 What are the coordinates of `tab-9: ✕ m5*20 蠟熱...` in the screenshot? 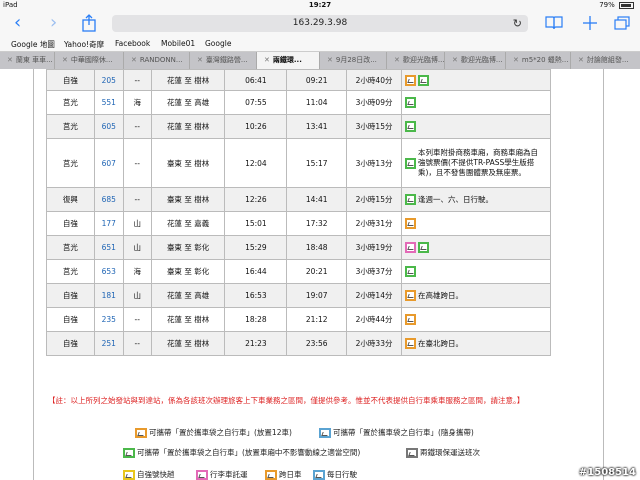 It's located at (537, 60).